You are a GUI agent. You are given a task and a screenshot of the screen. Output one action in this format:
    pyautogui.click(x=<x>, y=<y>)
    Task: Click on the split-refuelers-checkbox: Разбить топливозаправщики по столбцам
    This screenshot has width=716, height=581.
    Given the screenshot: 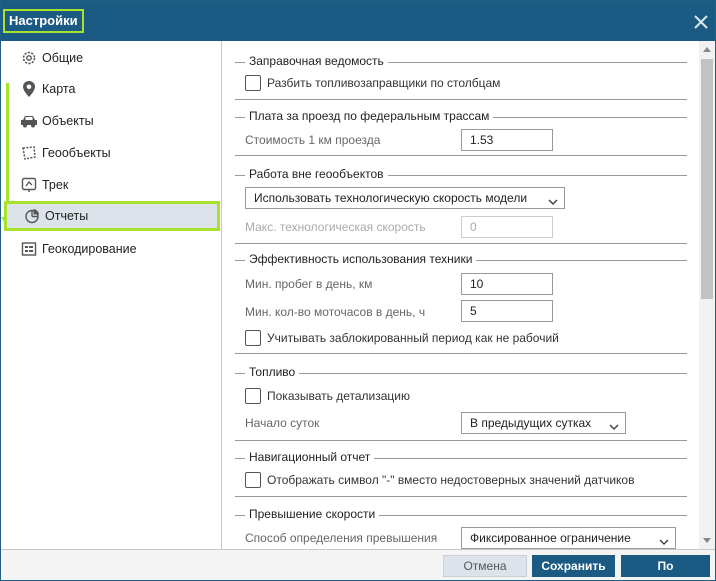 What is the action you would take?
    pyautogui.click(x=372, y=83)
    